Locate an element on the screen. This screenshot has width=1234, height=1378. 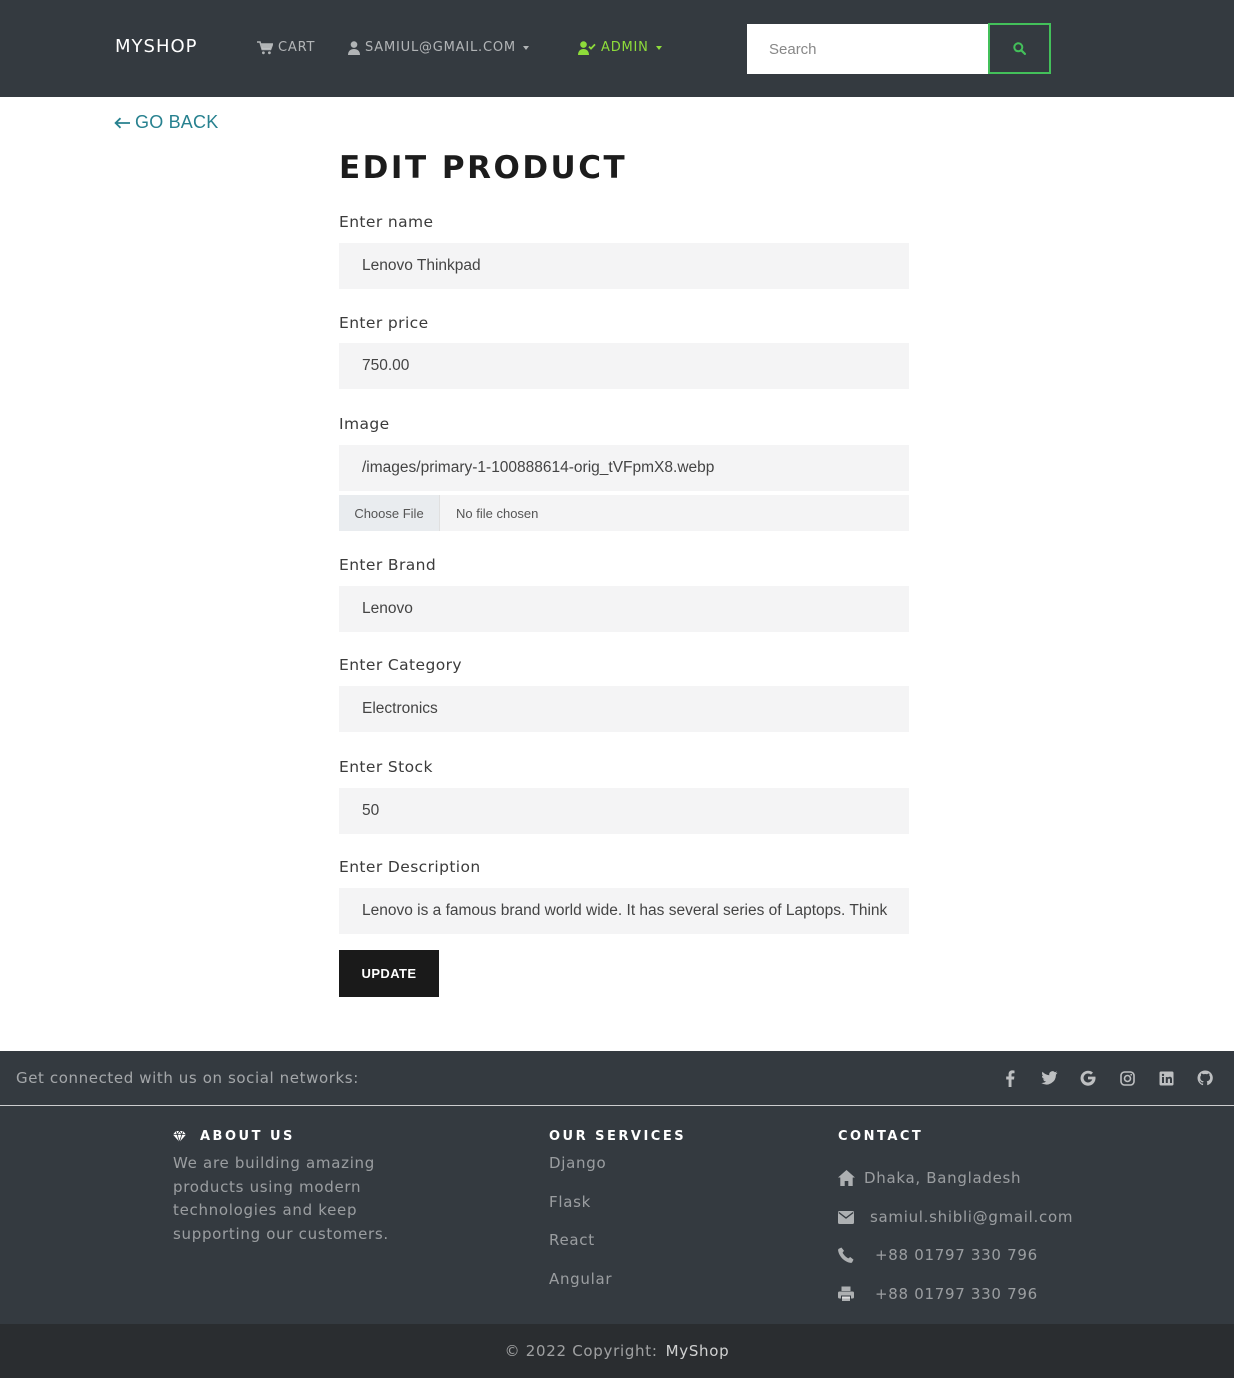
service-link-react: React is located at coordinates (572, 1240).